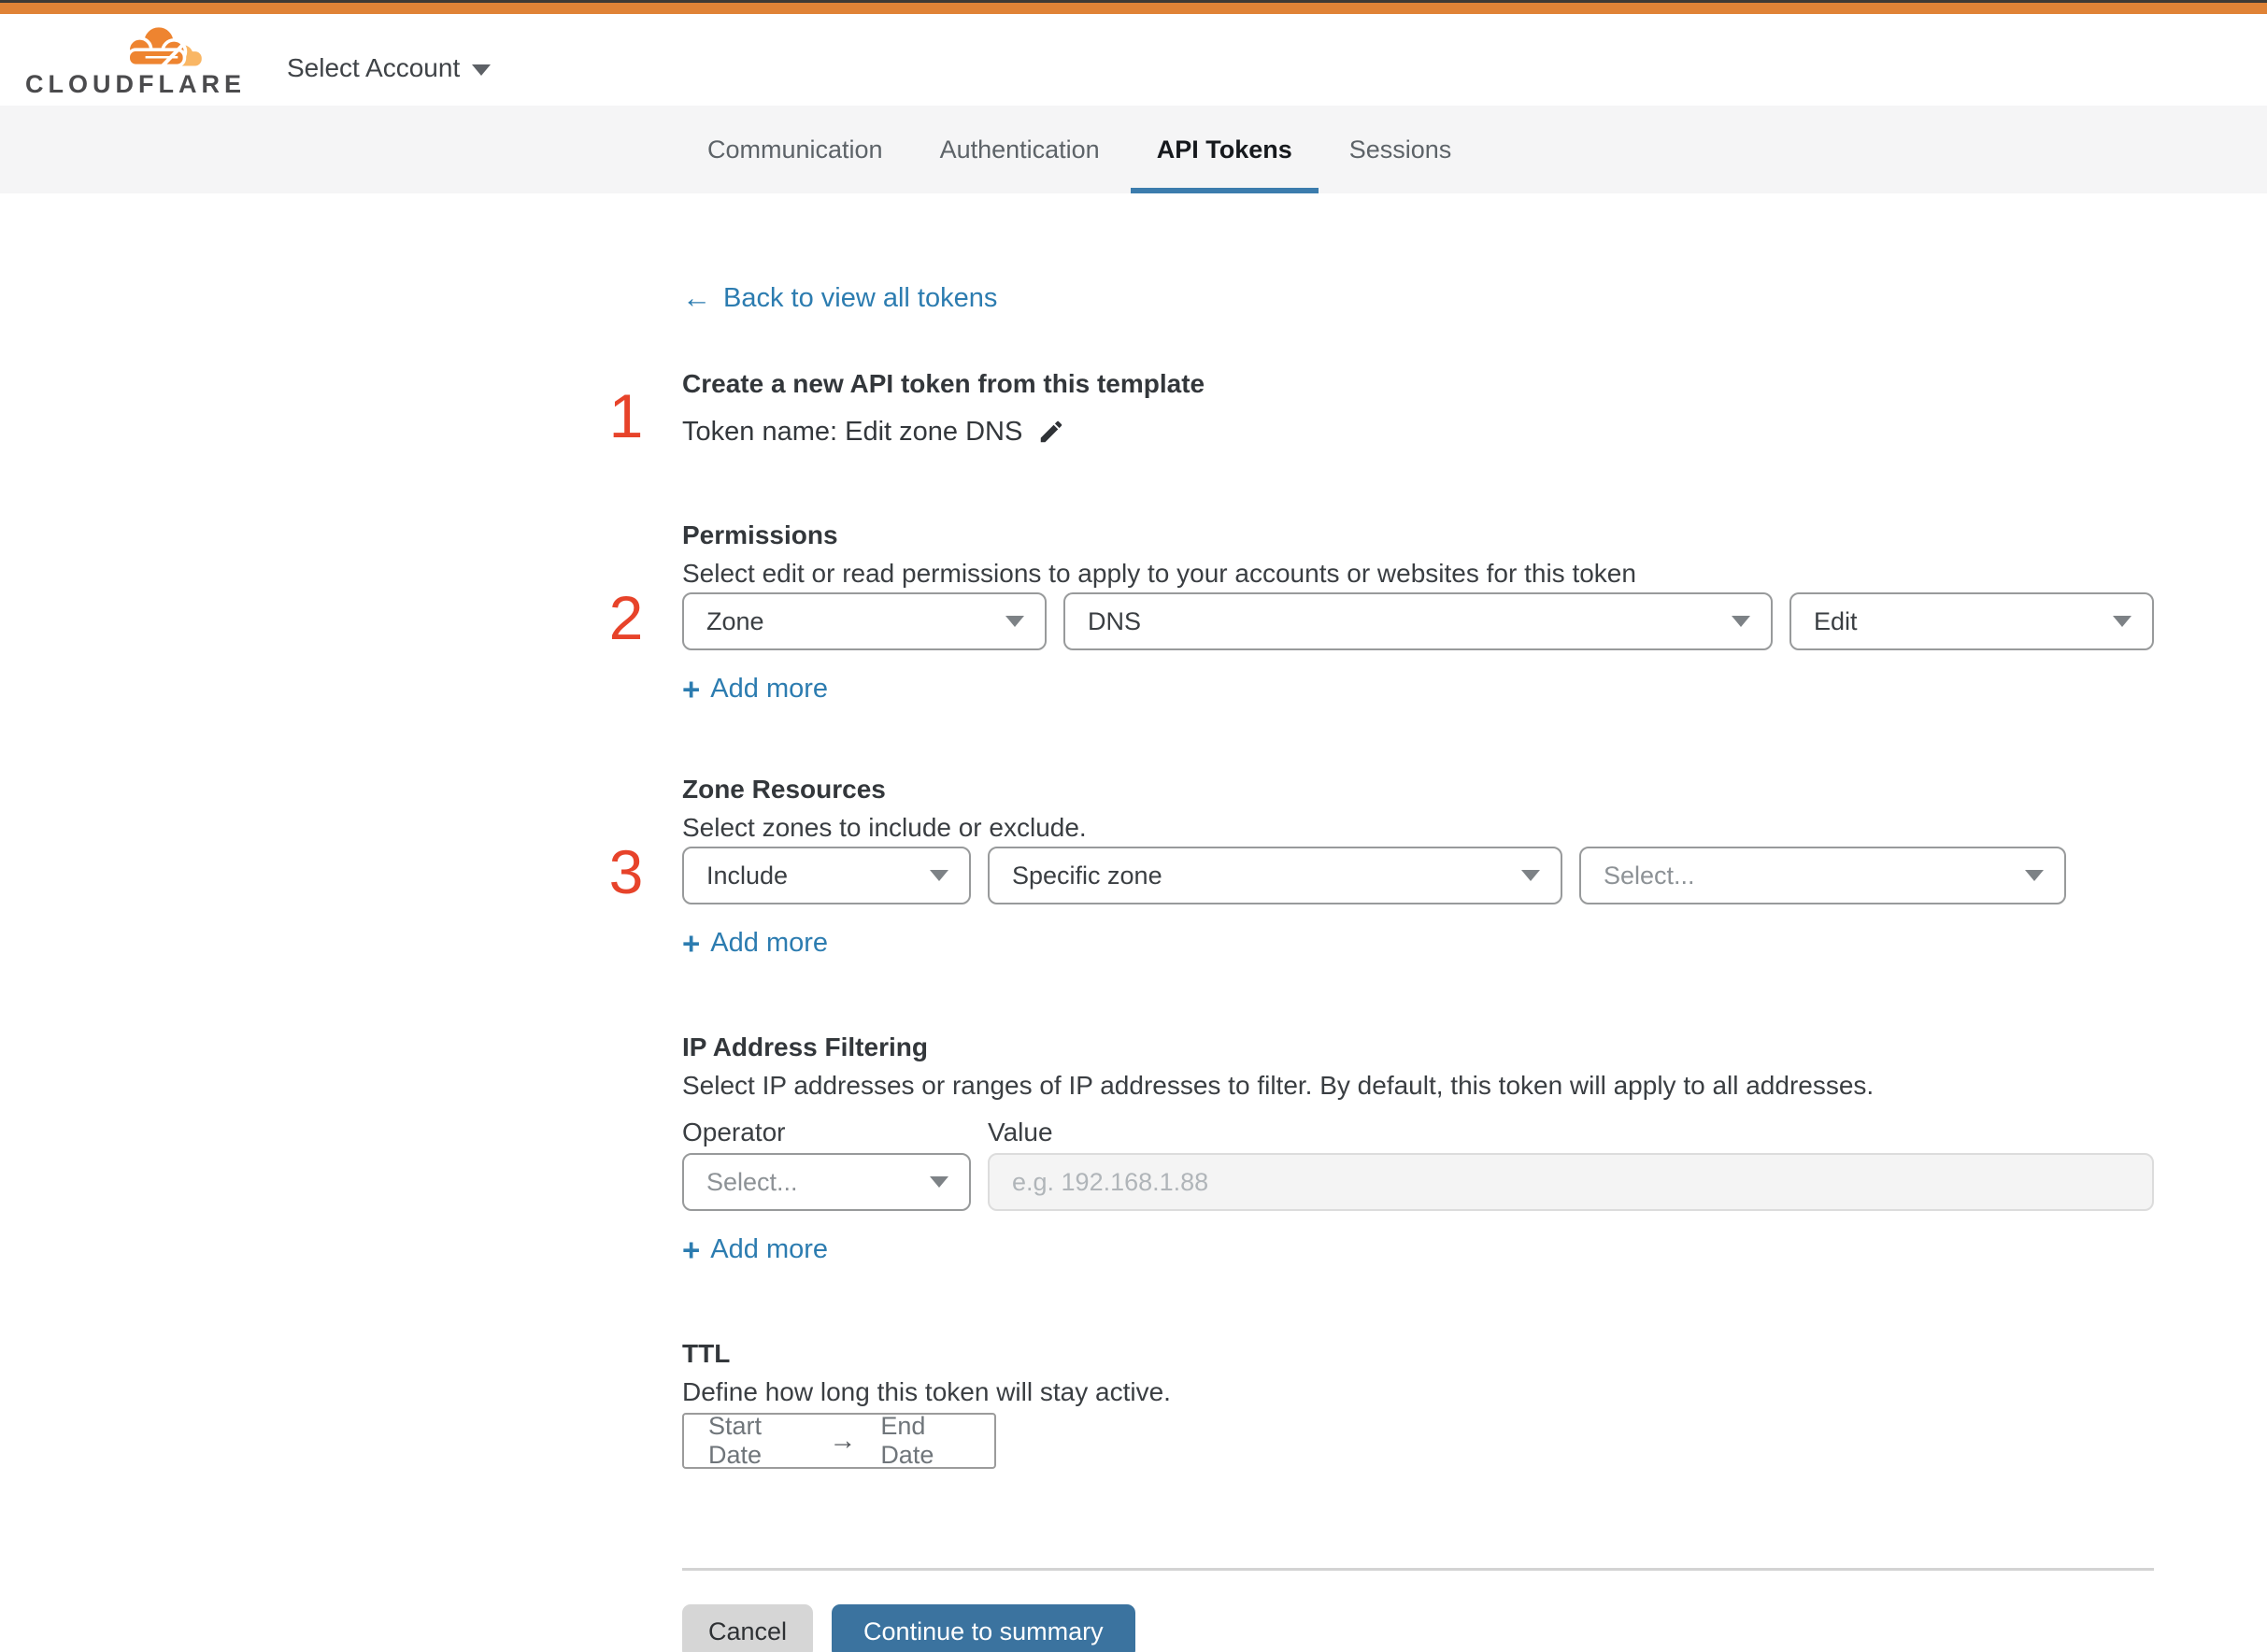 The image size is (2267, 1652). I want to click on form-footer: Cancel Continue to summary, so click(1418, 1610).